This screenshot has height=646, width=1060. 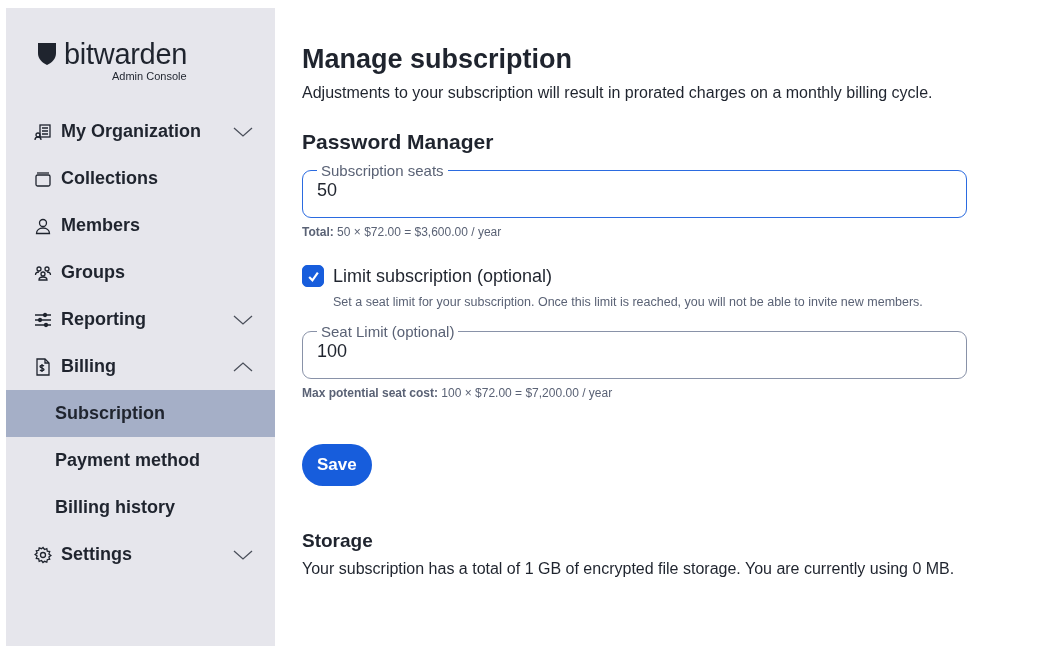 I want to click on section-title: Password Manager, so click(x=398, y=142).